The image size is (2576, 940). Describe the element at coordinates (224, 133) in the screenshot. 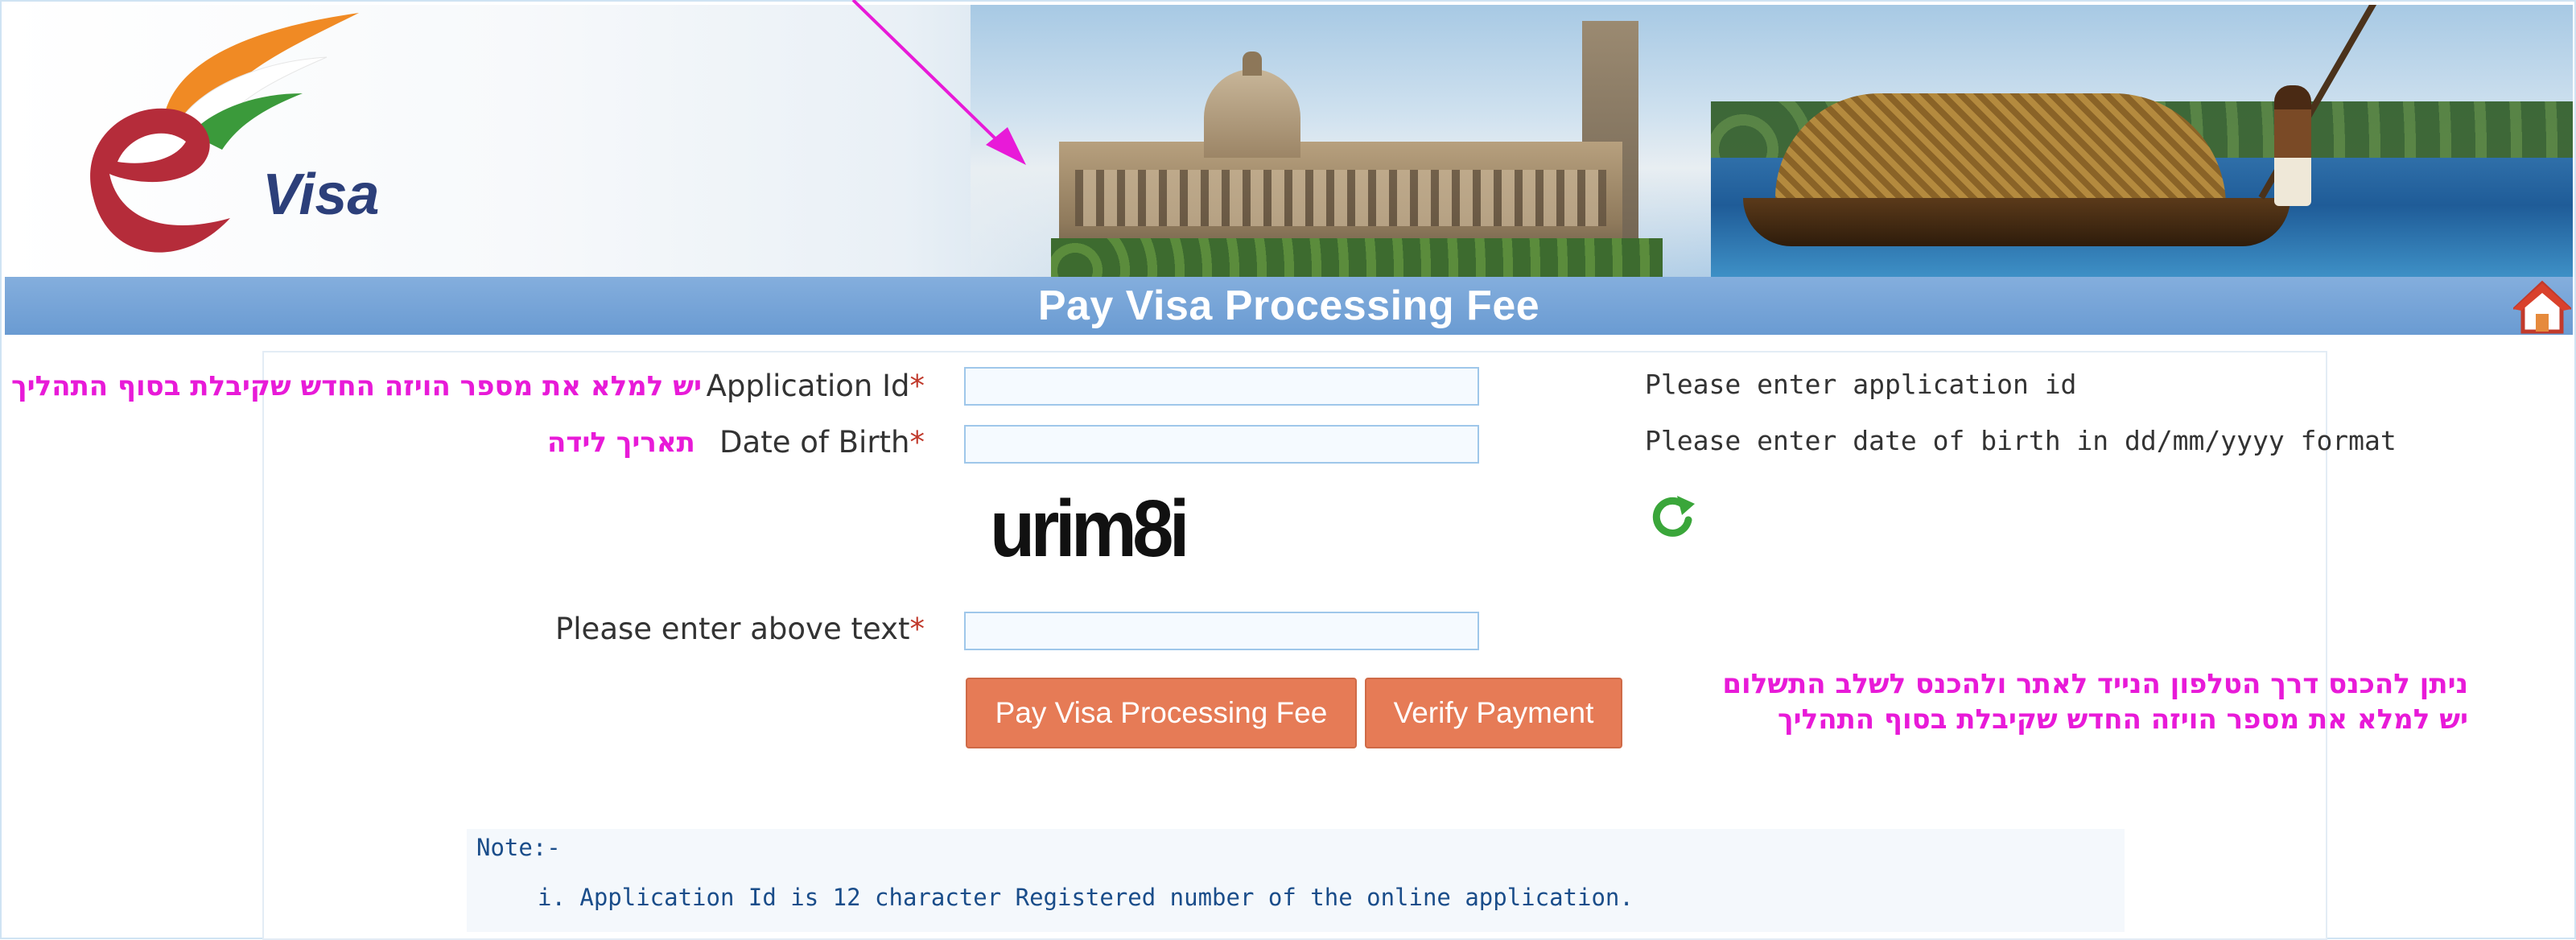

I see `evisa-logo-icon` at that location.